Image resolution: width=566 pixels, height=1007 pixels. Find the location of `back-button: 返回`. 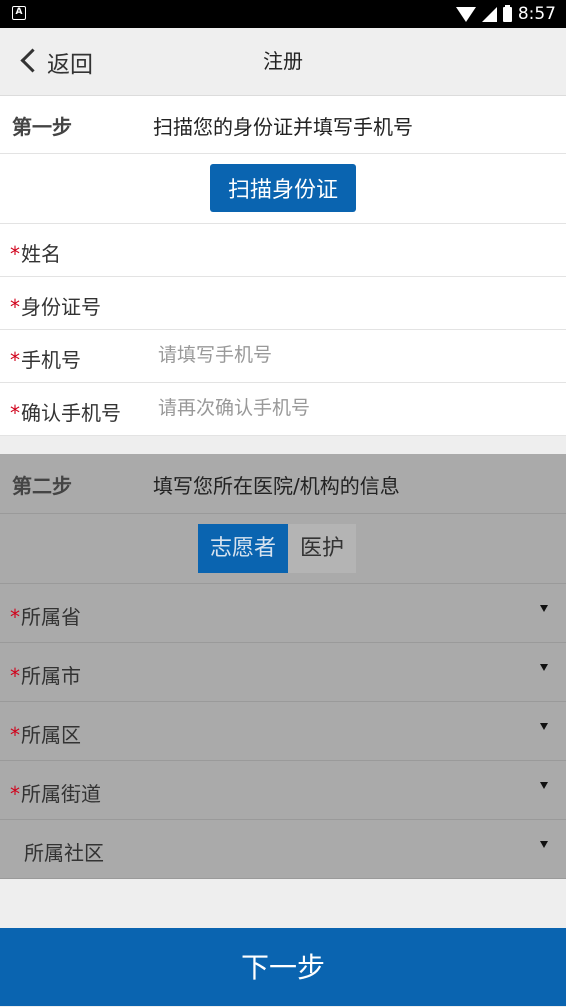

back-button: 返回 is located at coordinates (56, 62).